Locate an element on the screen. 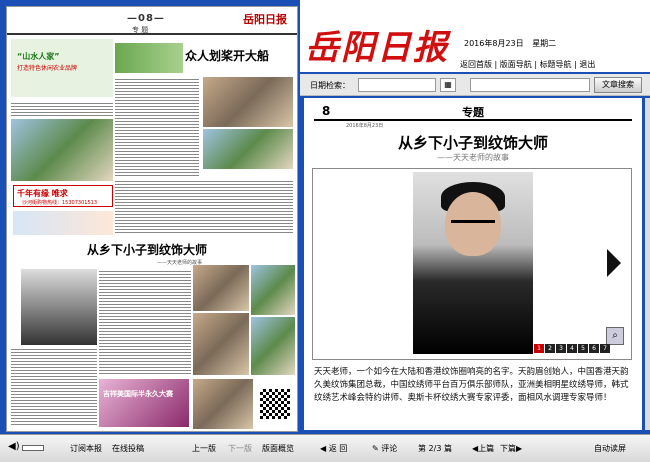 The height and width of the screenshot is (462, 650). comment-button: ✎ 评论 is located at coordinates (384, 448).